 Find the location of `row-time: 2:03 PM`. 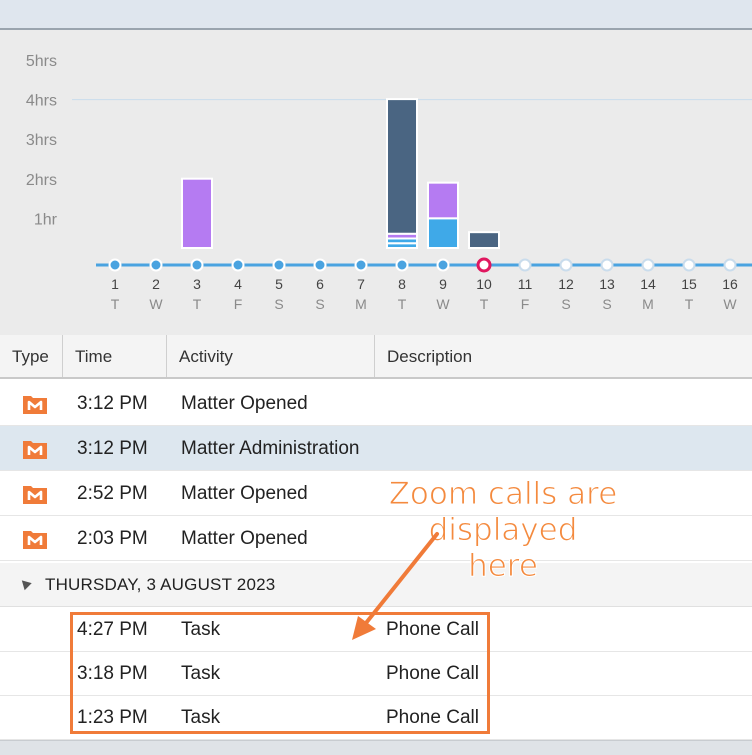

row-time: 2:03 PM is located at coordinates (112, 538).